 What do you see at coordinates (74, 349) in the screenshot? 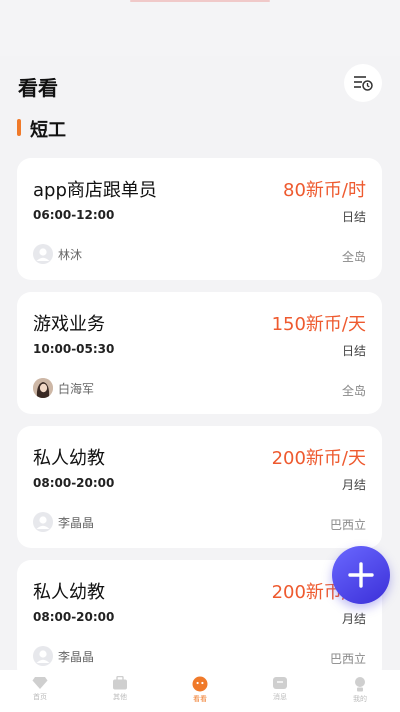
I see `job-time: 10:00-05:30` at bounding box center [74, 349].